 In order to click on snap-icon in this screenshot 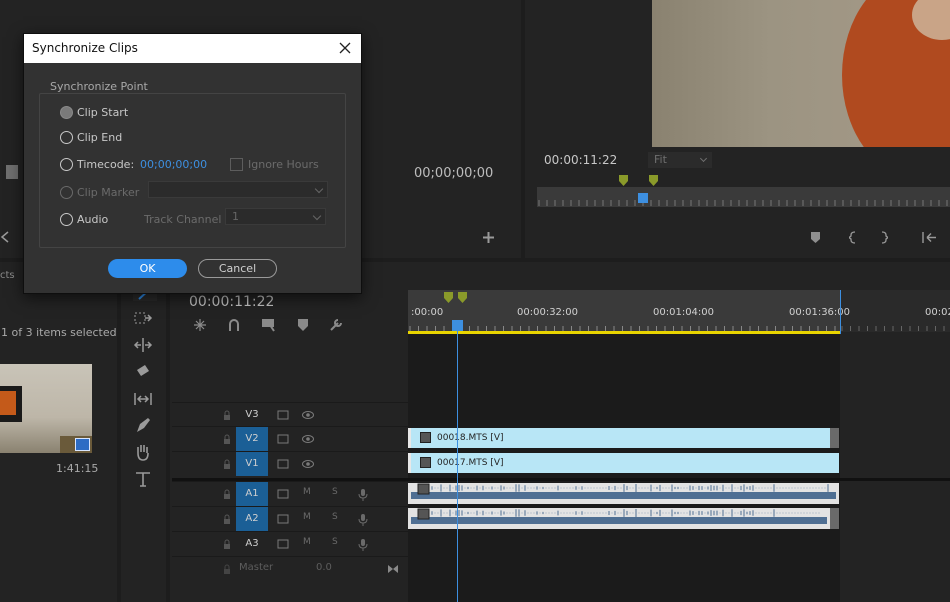, I will do `click(200, 325)`.